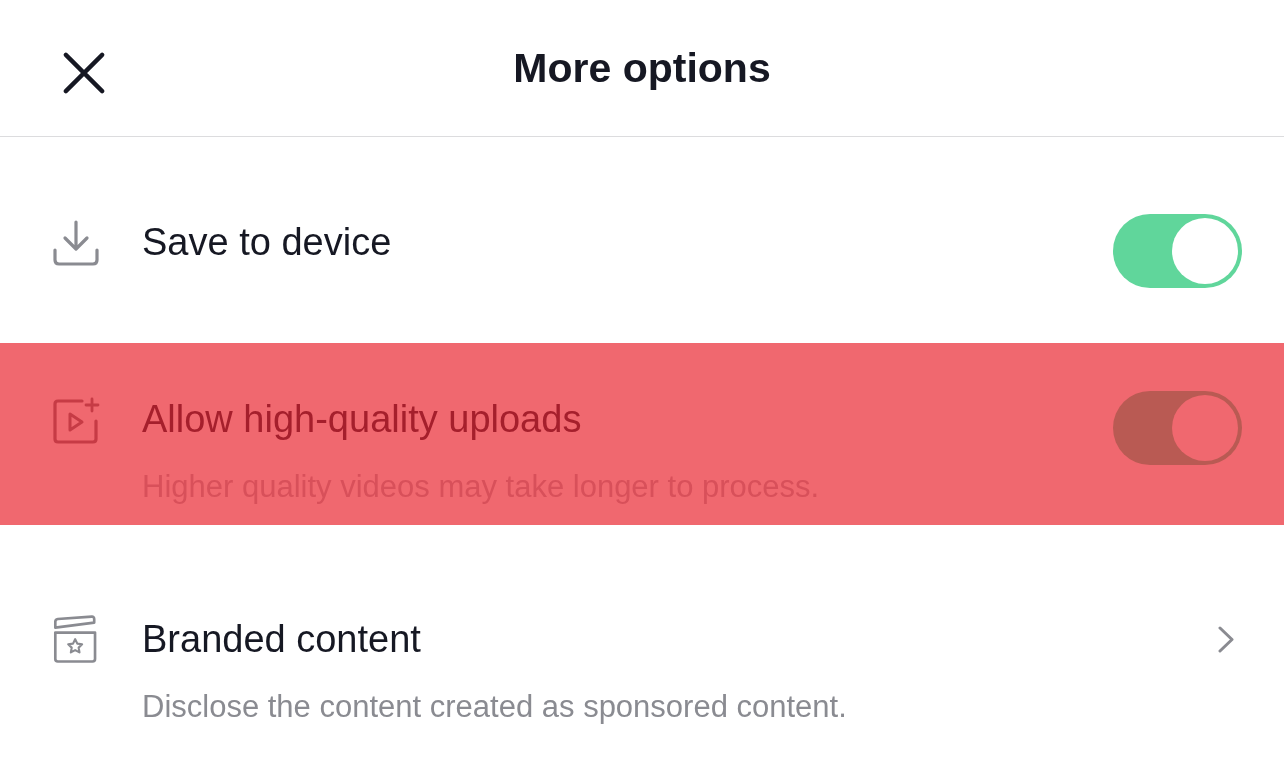 This screenshot has height=757, width=1284. I want to click on option-label: Allow high-quality uploads, so click(362, 419).